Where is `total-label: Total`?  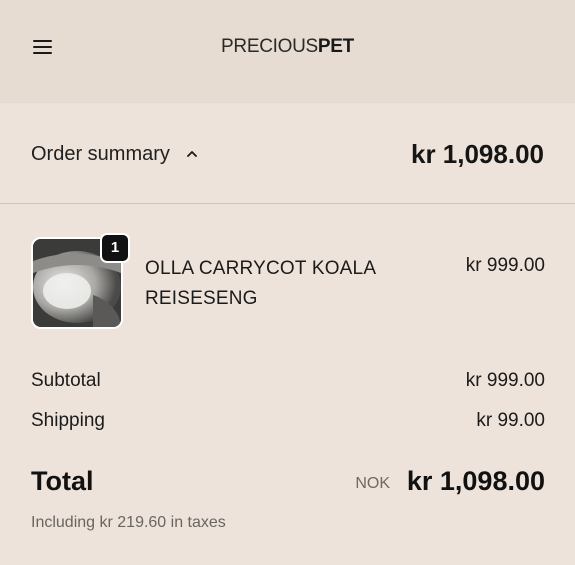 total-label: Total is located at coordinates (62, 481).